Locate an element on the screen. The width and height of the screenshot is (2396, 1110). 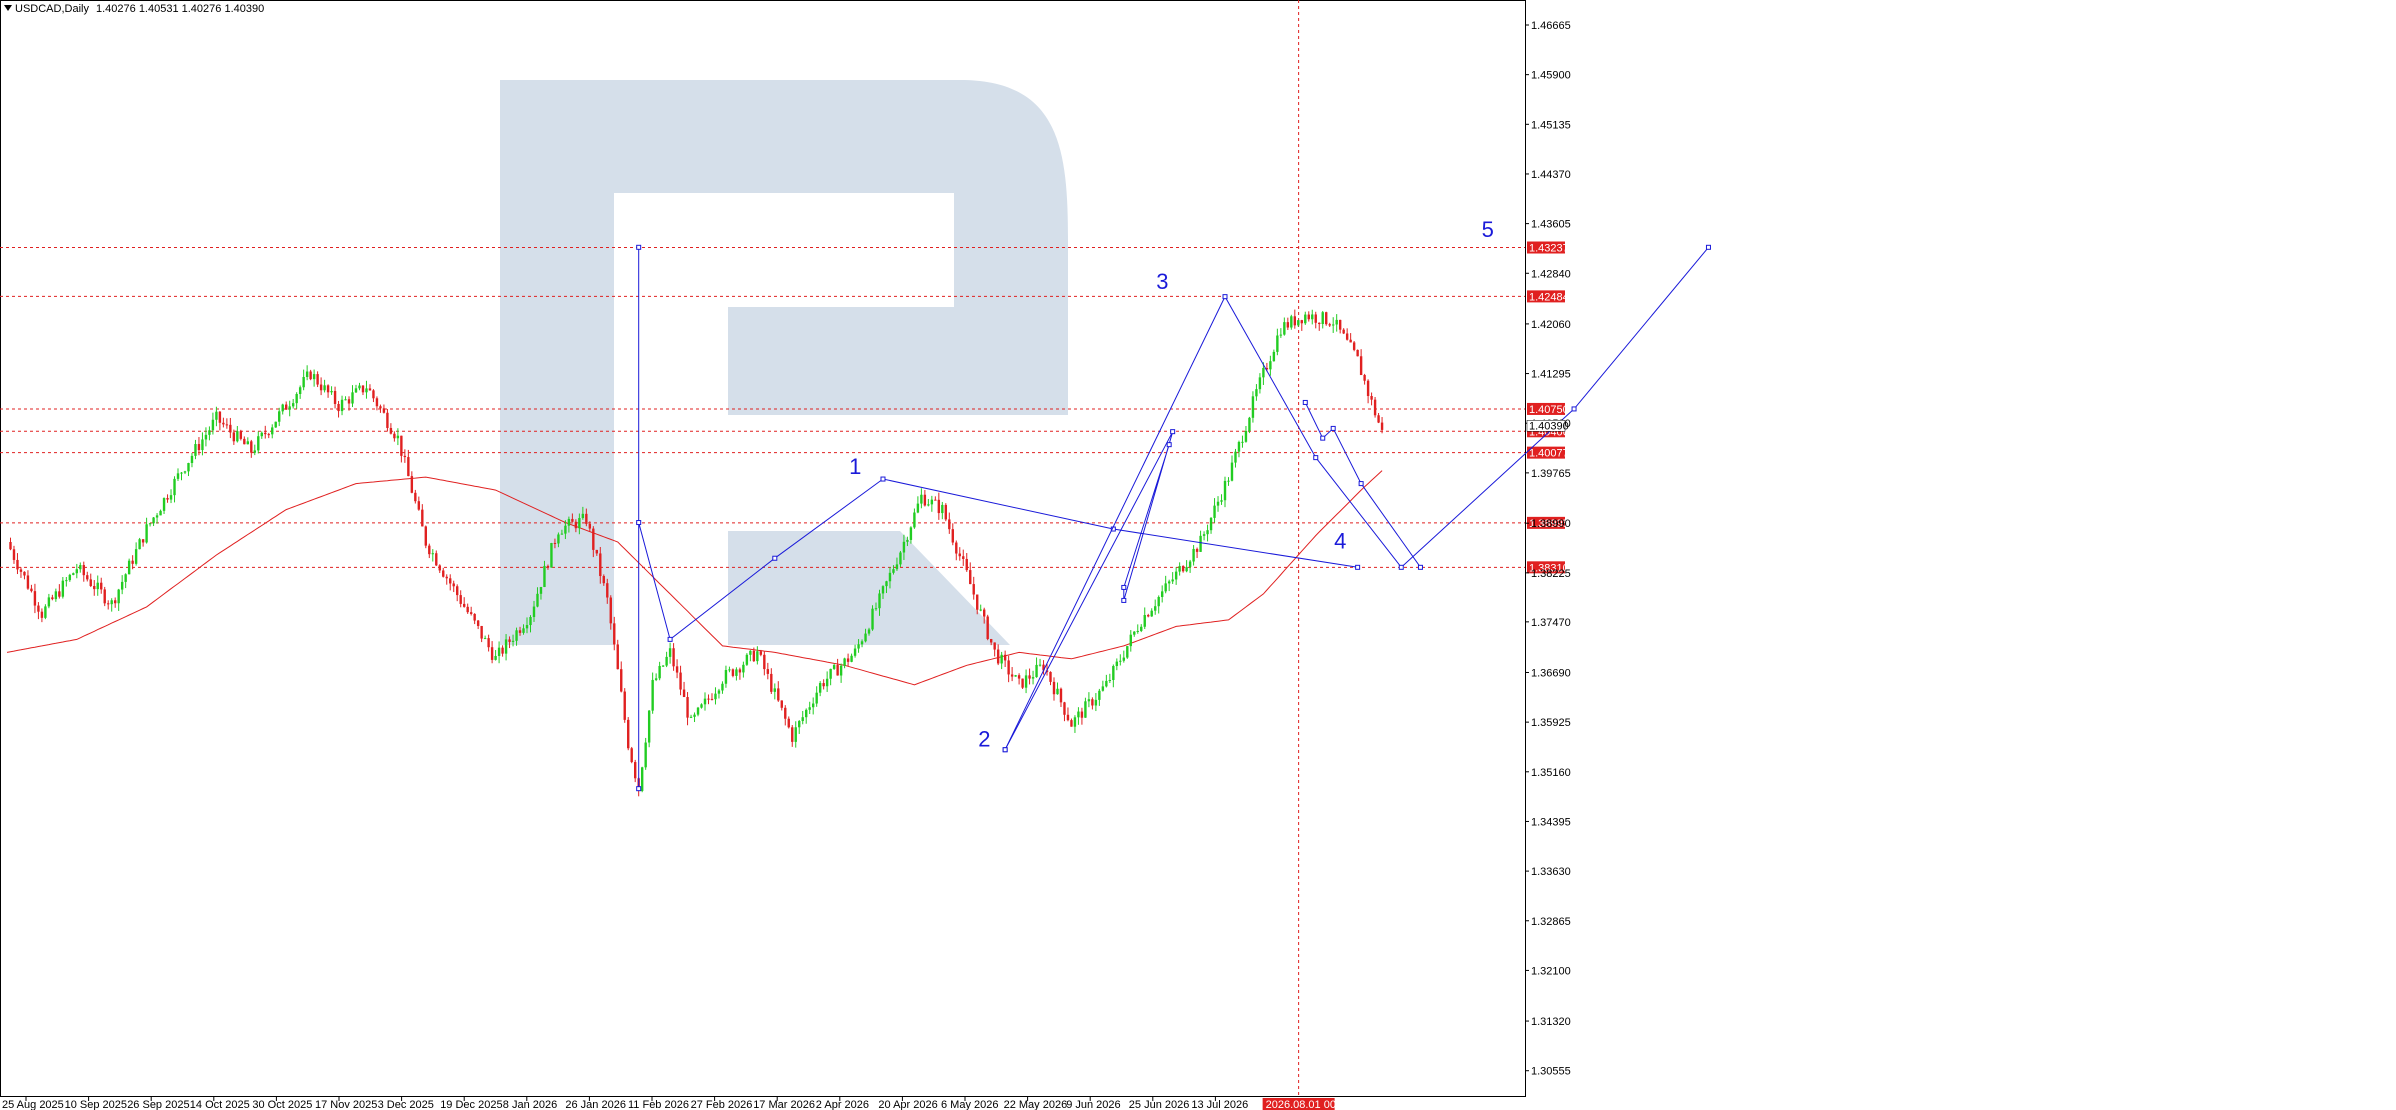
x-tick-label: 26 Sep 2025 is located at coordinates (158, 1104).